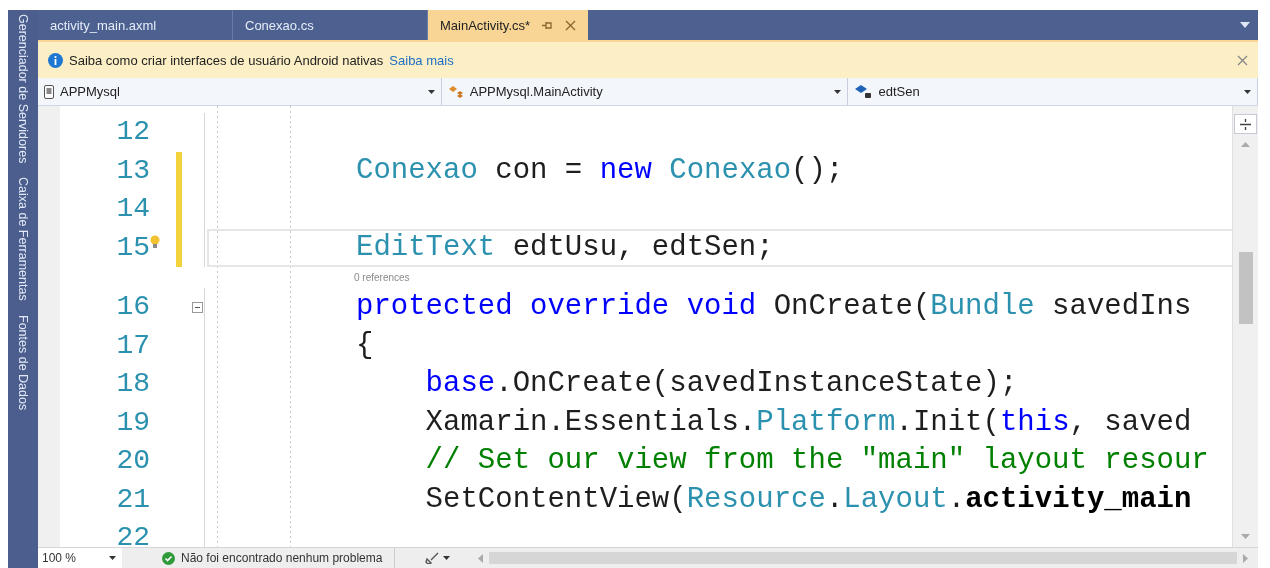 The width and height of the screenshot is (1270, 568). What do you see at coordinates (23, 363) in the screenshot?
I see `side-panel-tab: Fontes de Dados` at bounding box center [23, 363].